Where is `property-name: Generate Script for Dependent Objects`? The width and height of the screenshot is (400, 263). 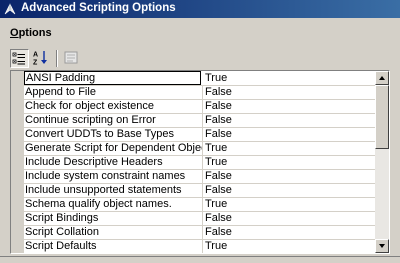 property-name: Generate Script for Dependent Objects is located at coordinates (114, 148).